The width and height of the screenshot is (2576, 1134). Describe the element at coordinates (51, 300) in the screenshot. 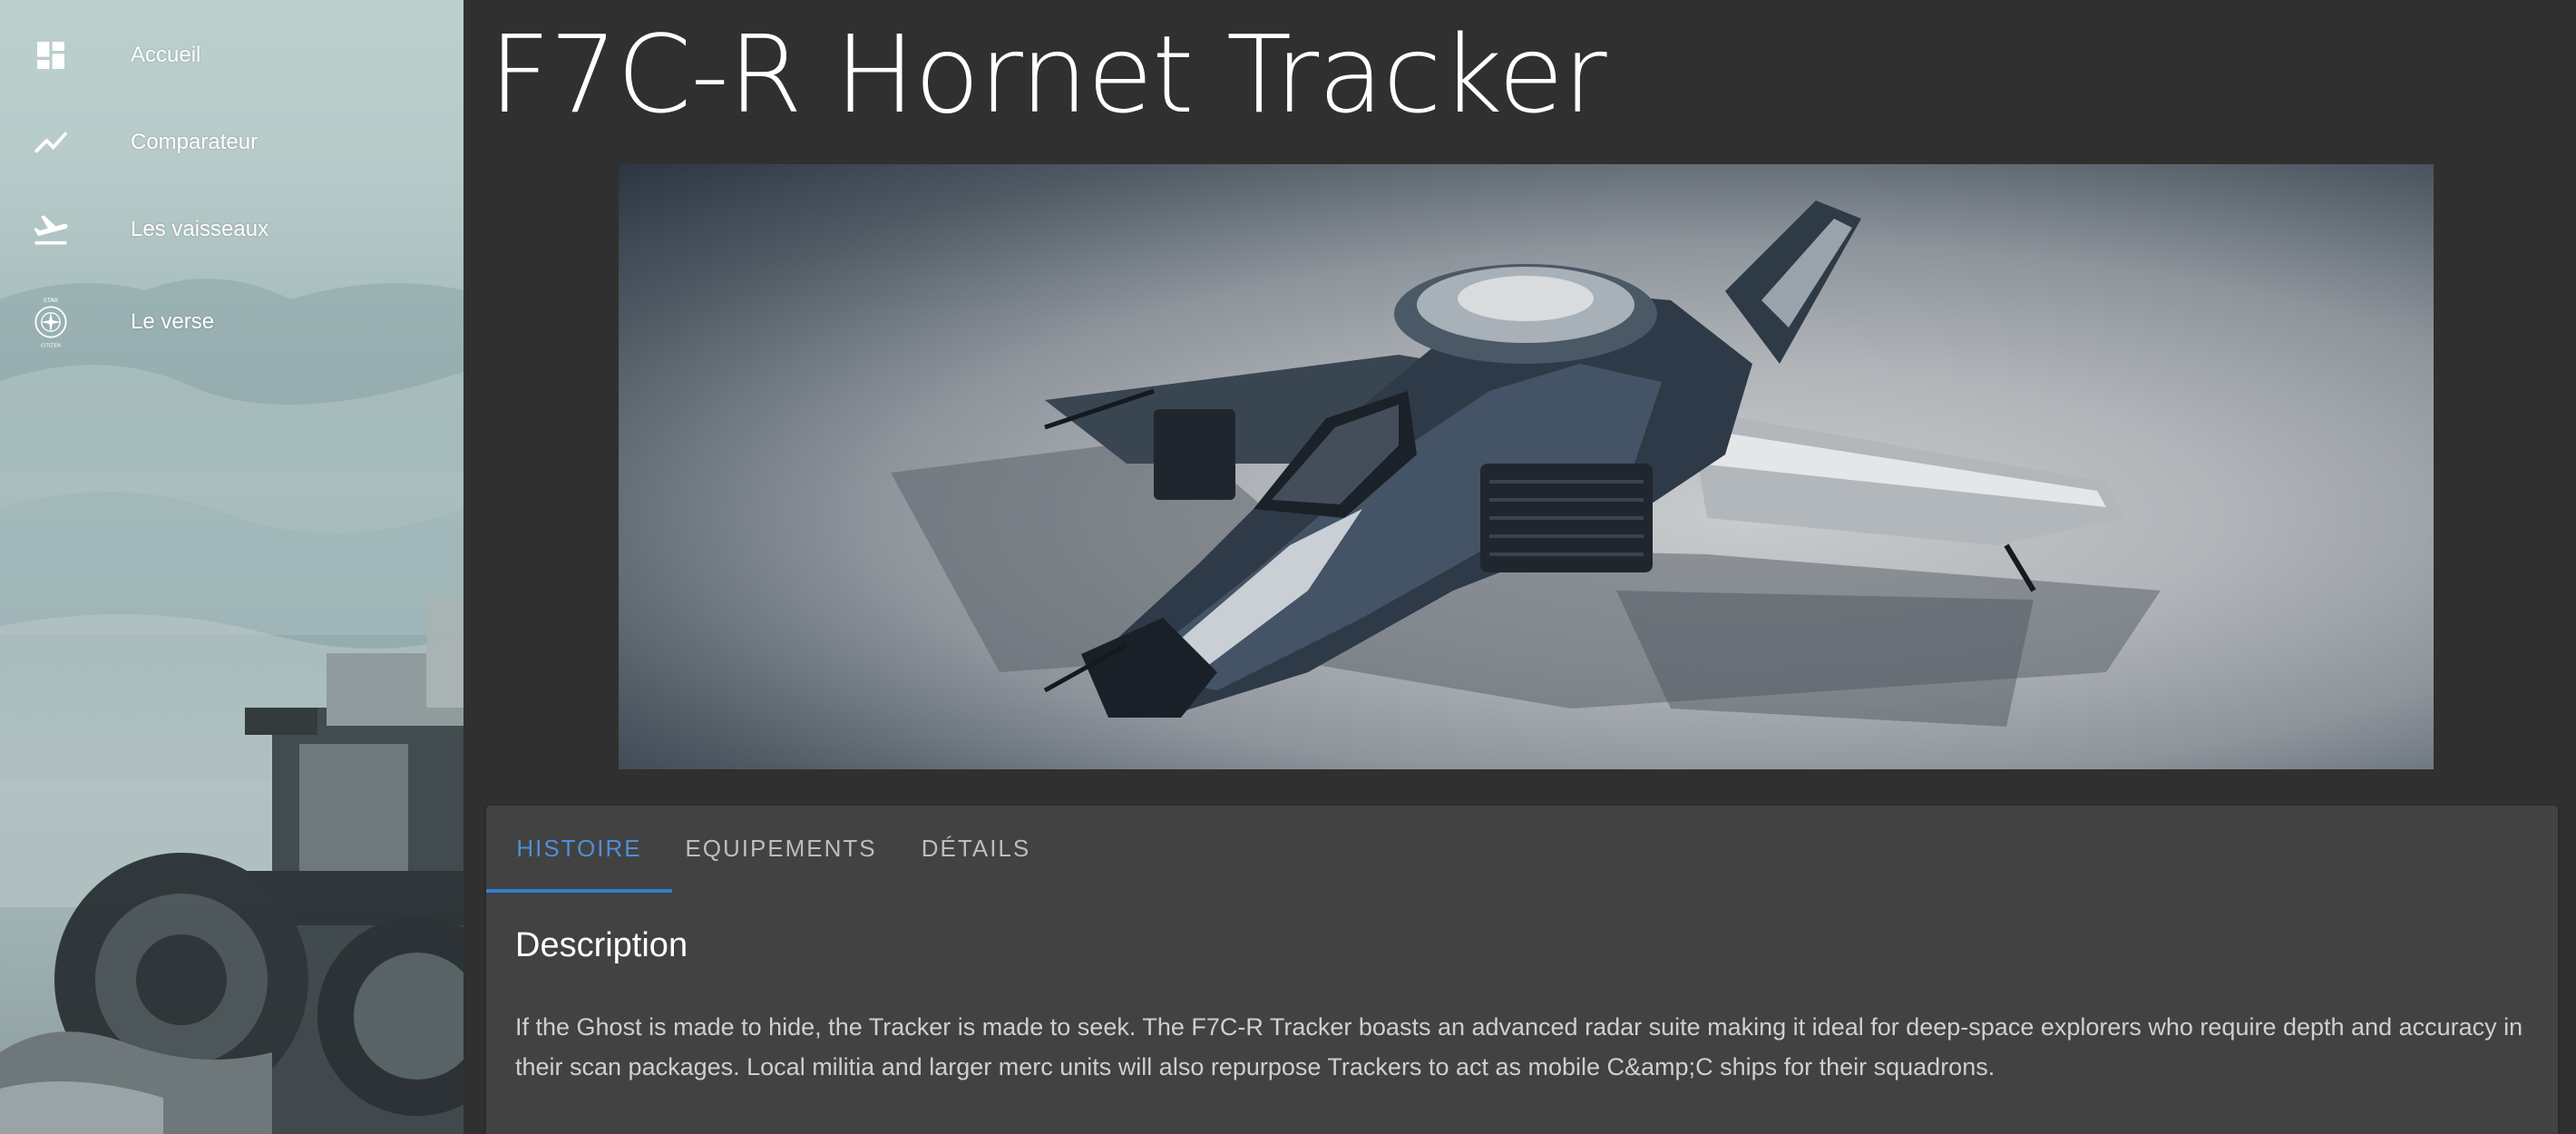

I see `logo-text-top: STAR` at that location.